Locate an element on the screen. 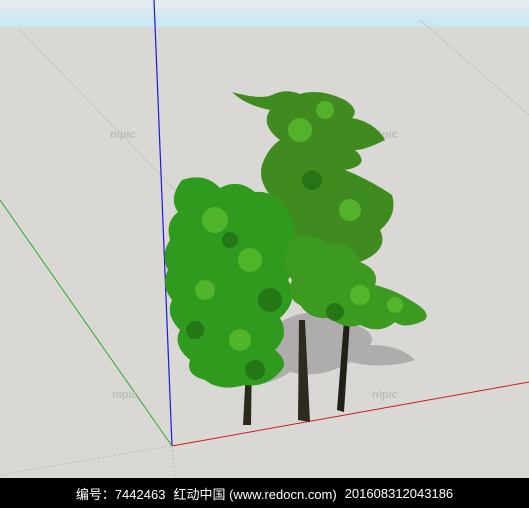 This screenshot has height=508, width=529. image-id-label: 编号：7442463 is located at coordinates (120, 494).